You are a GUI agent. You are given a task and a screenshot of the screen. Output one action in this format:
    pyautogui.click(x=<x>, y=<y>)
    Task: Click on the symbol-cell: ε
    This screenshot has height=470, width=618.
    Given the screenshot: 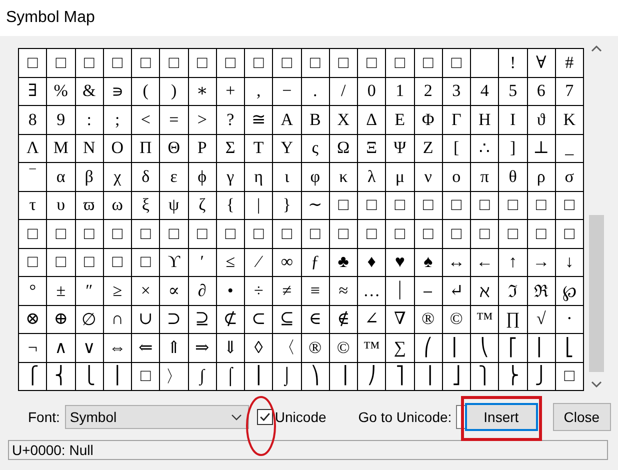 What is the action you would take?
    pyautogui.click(x=174, y=176)
    